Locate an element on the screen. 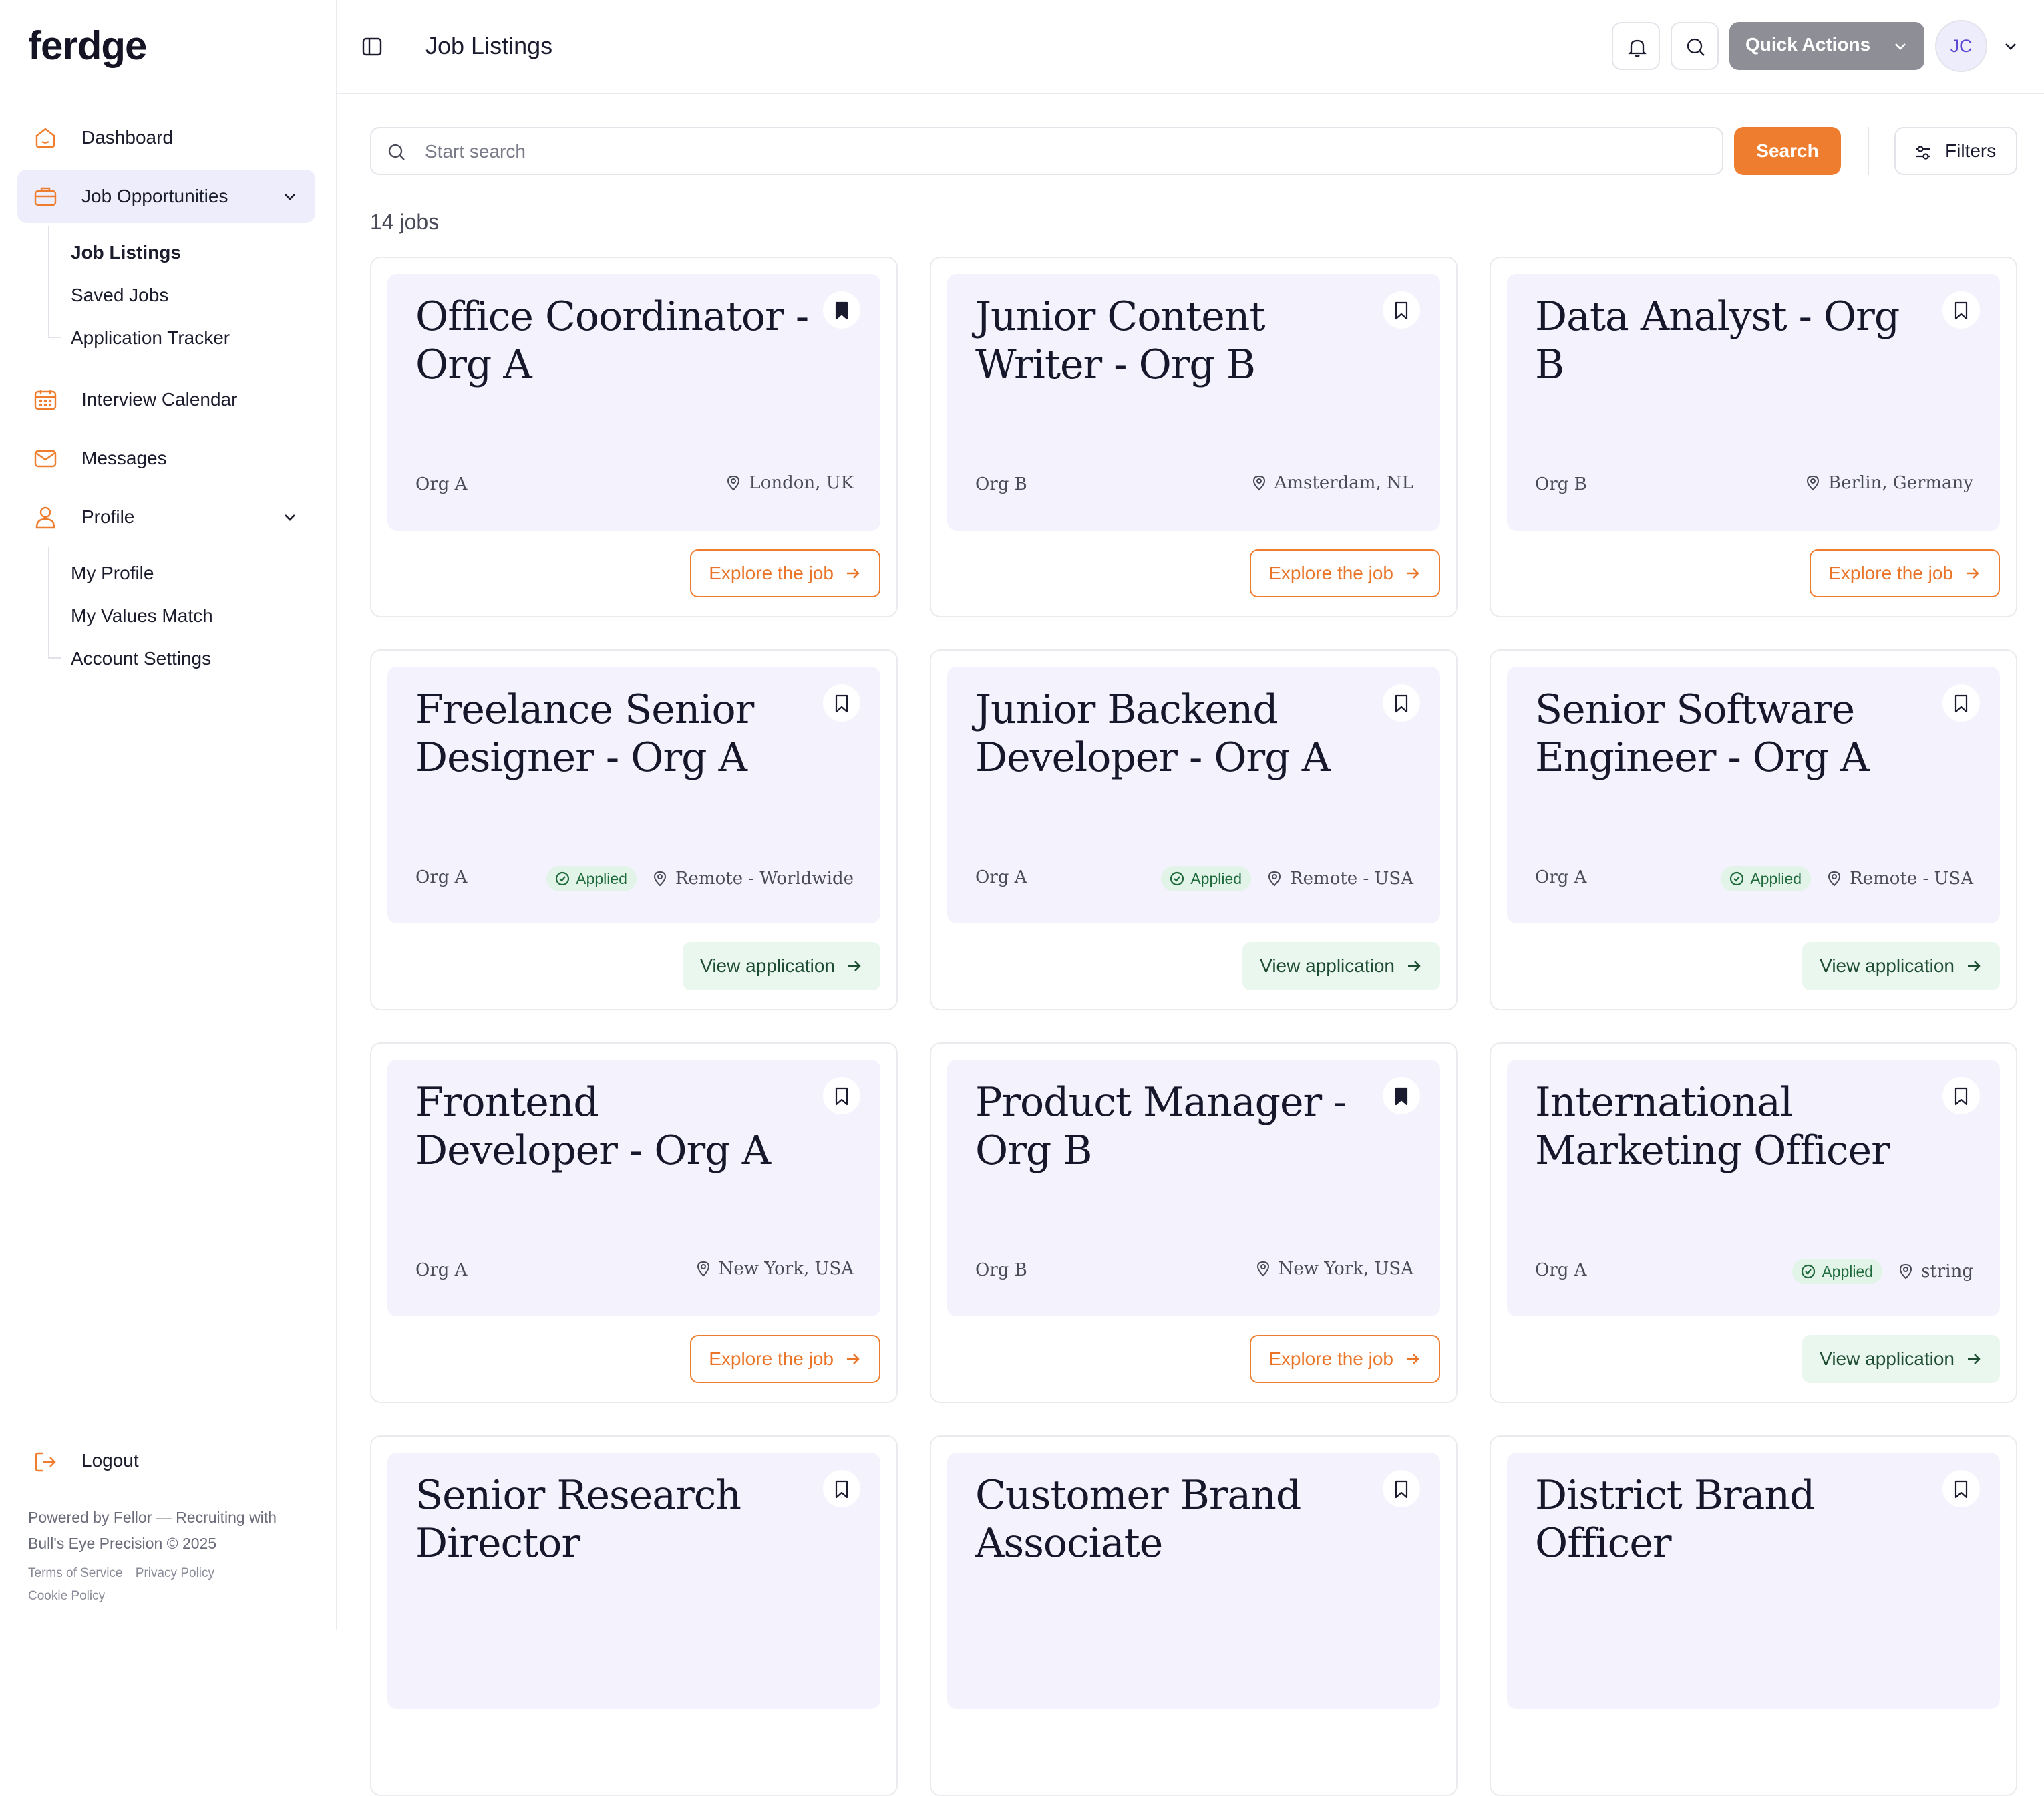  sidebar-item-interview-calendar: Interview Calendar is located at coordinates (166, 399).